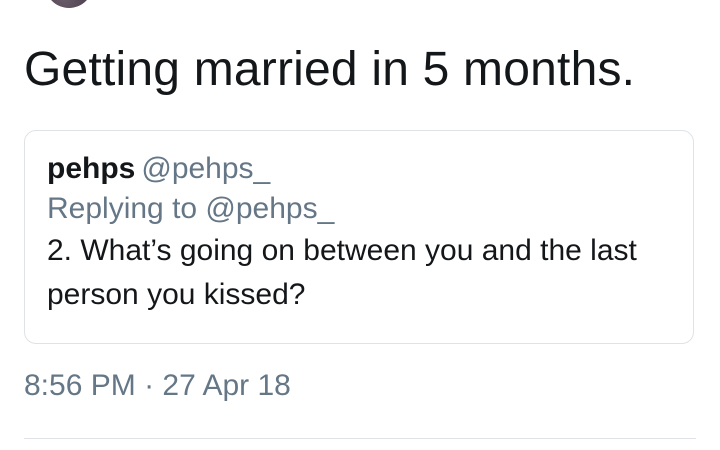 This screenshot has width=720, height=450. I want to click on divider, so click(360, 438).